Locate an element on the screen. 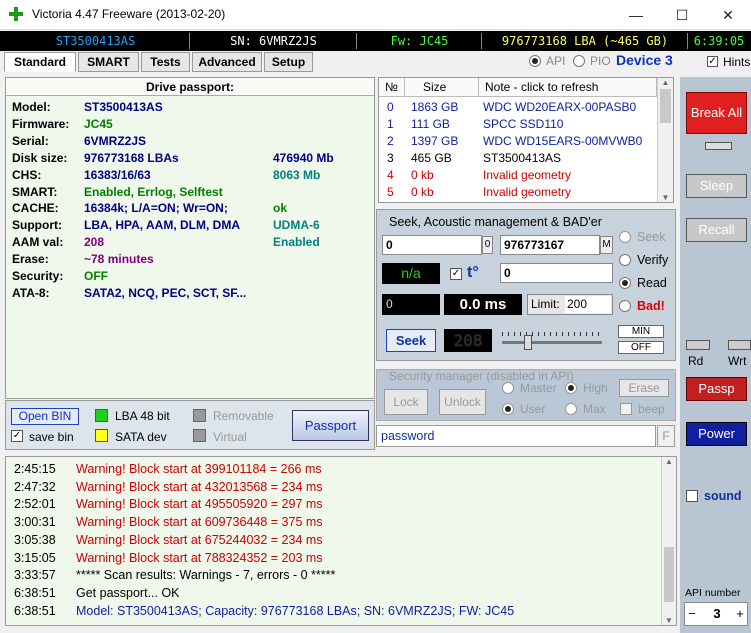 The width and height of the screenshot is (751, 633). tab-smart: SMART is located at coordinates (108, 62).